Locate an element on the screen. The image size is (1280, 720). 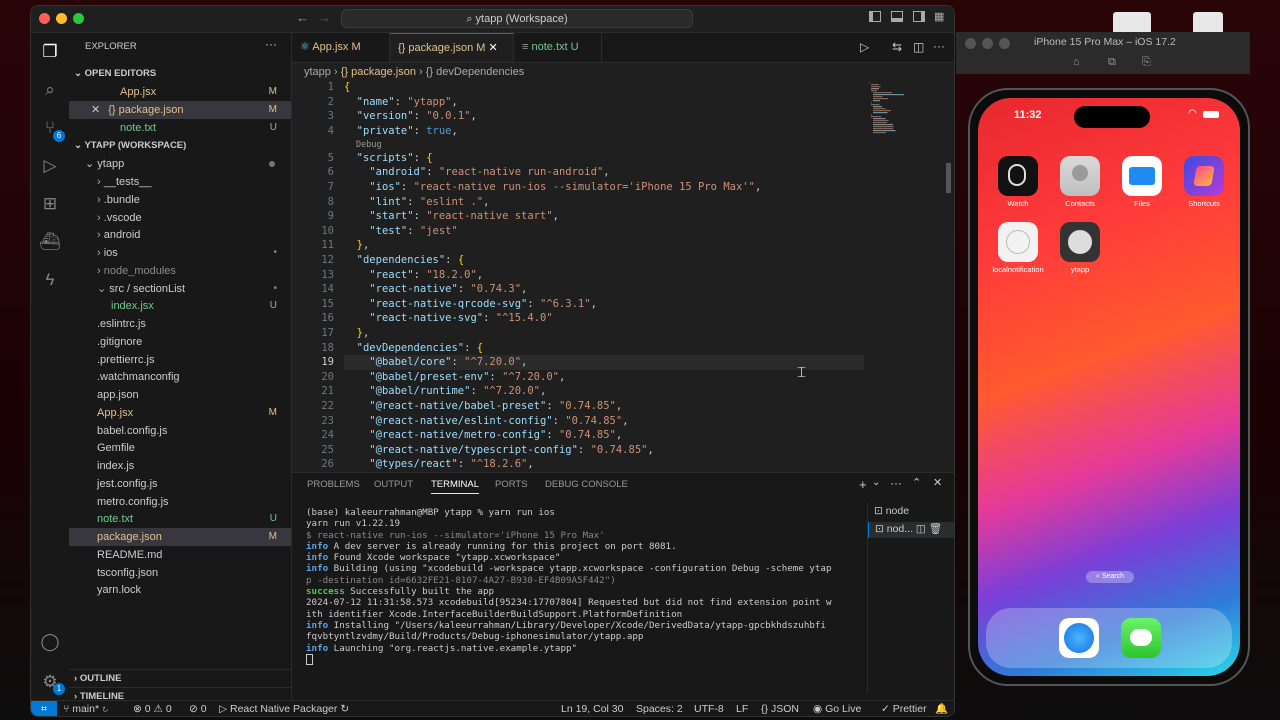
contacts-app-icon is located at coordinates (1080, 176).